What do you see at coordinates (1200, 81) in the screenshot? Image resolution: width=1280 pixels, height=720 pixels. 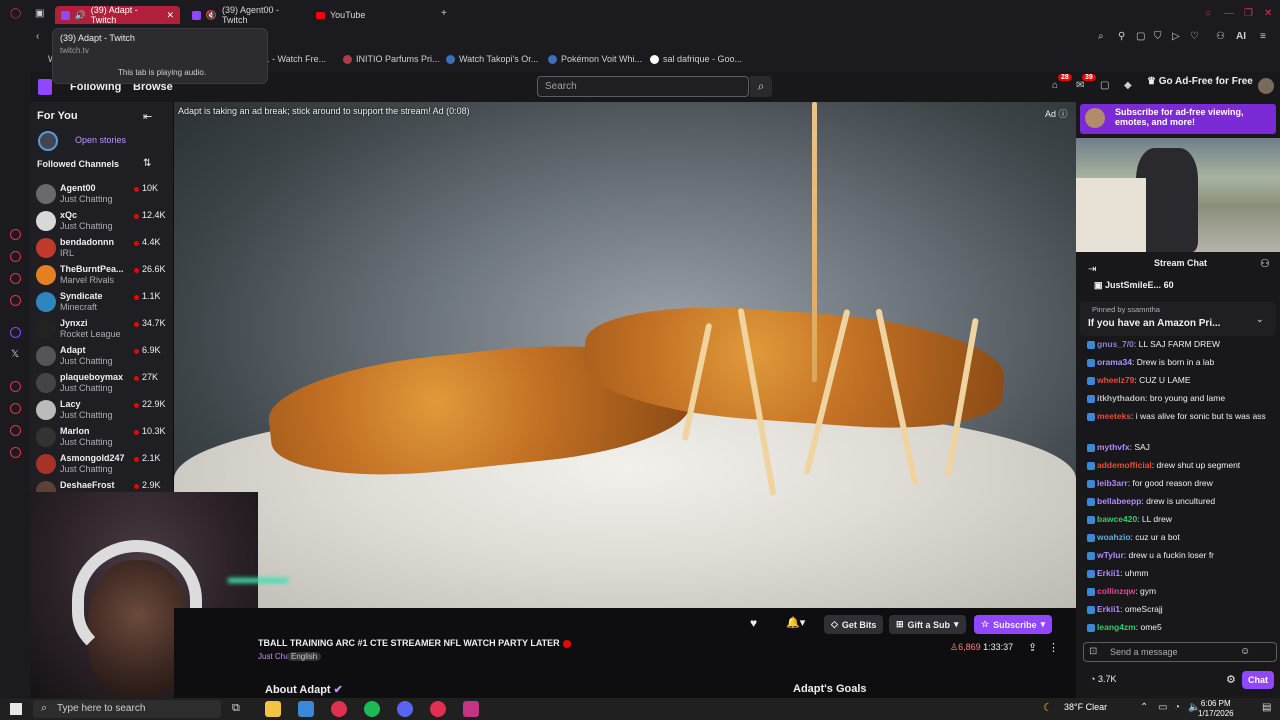 I see `go-ad-free-button: ♛ Go Ad-Free for Free` at bounding box center [1200, 81].